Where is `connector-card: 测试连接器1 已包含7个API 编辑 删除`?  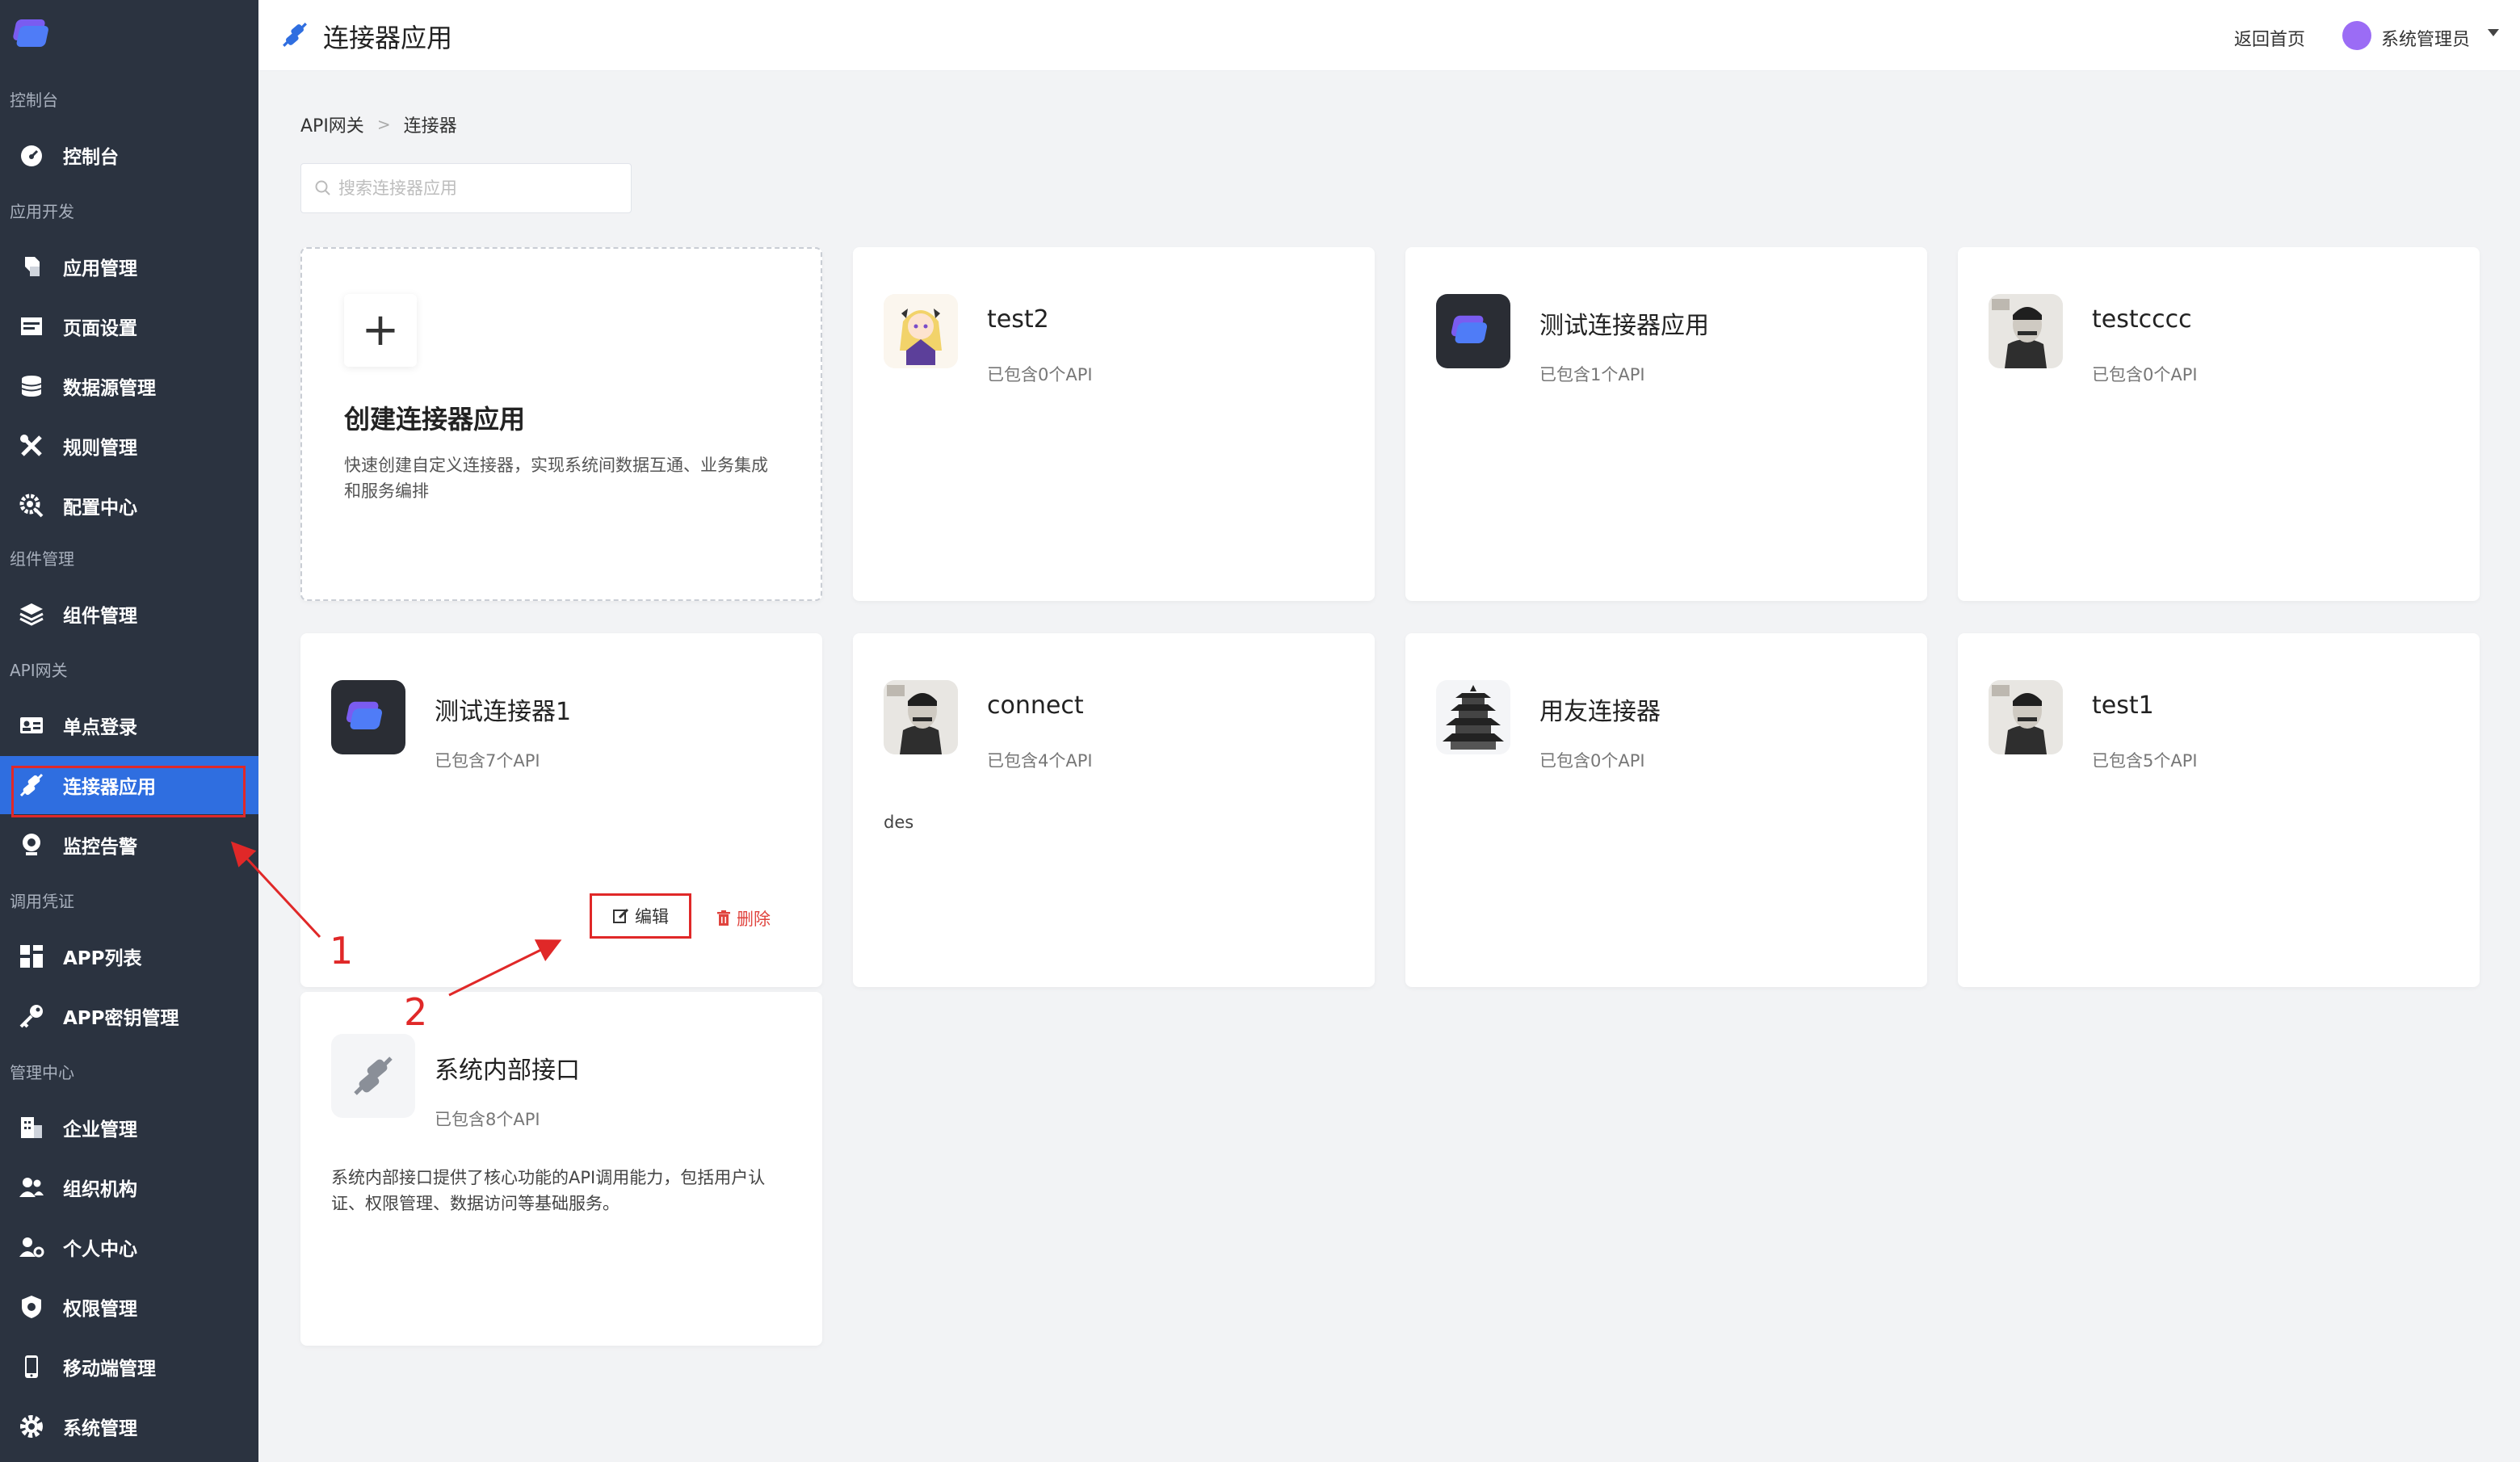 connector-card: 测试连接器1 已包含7个API 编辑 删除 is located at coordinates (561, 810).